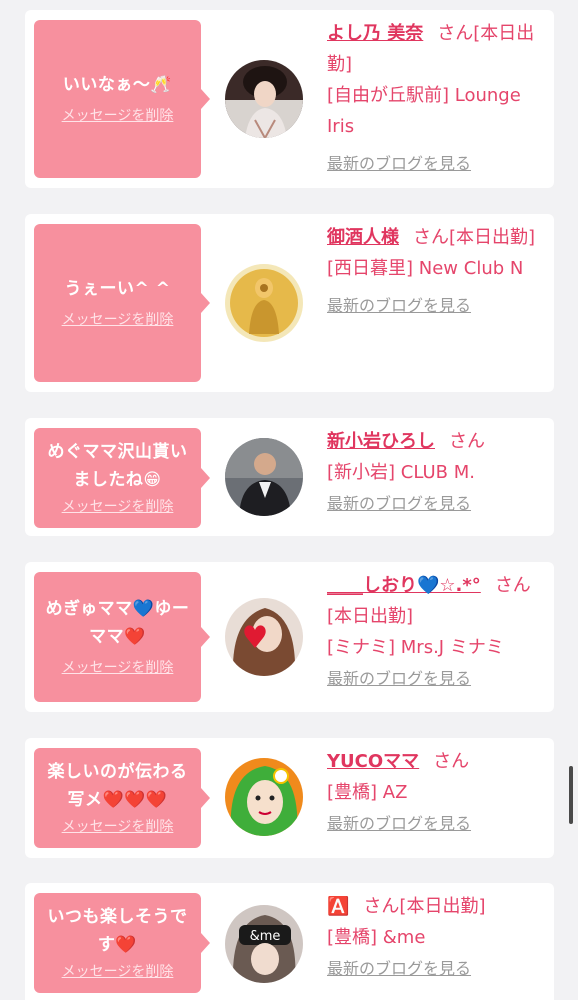  I want to click on profile-name-link: YUCOママ, so click(373, 761).